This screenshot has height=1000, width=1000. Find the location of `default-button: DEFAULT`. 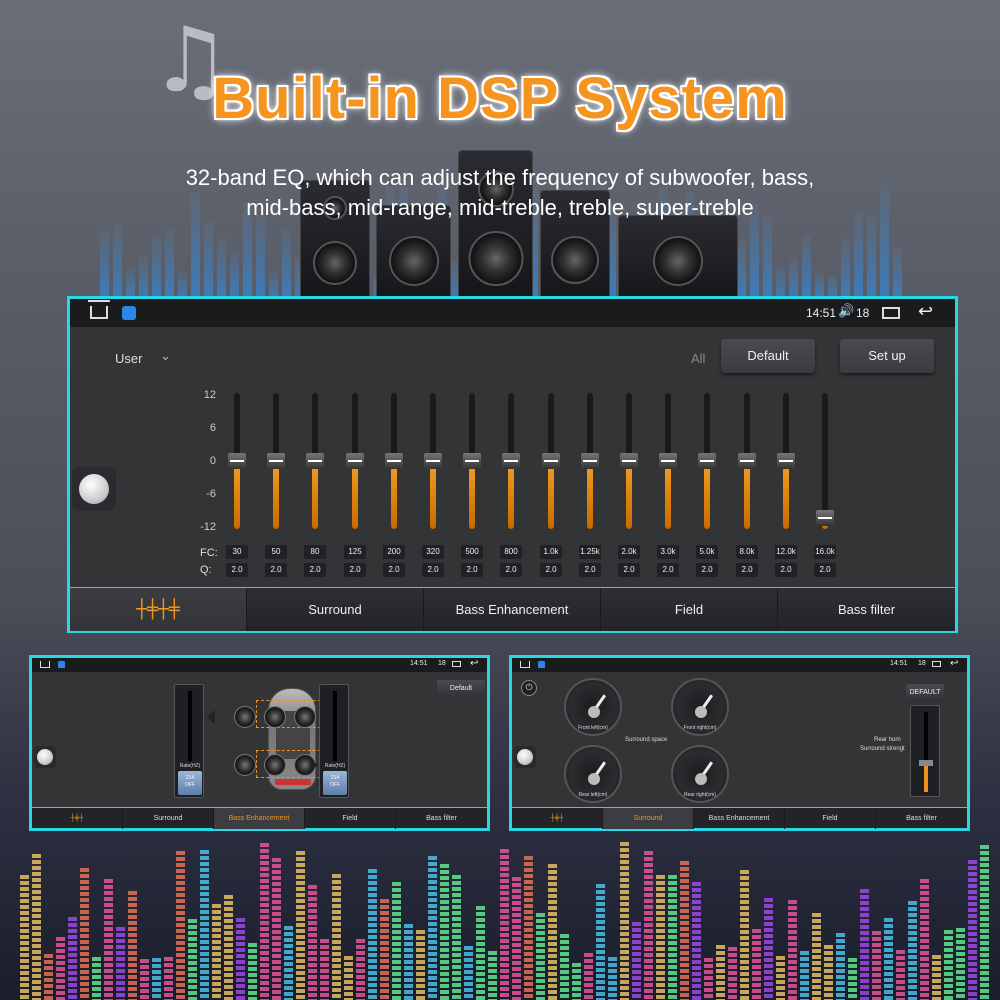

default-button: DEFAULT is located at coordinates (925, 693).